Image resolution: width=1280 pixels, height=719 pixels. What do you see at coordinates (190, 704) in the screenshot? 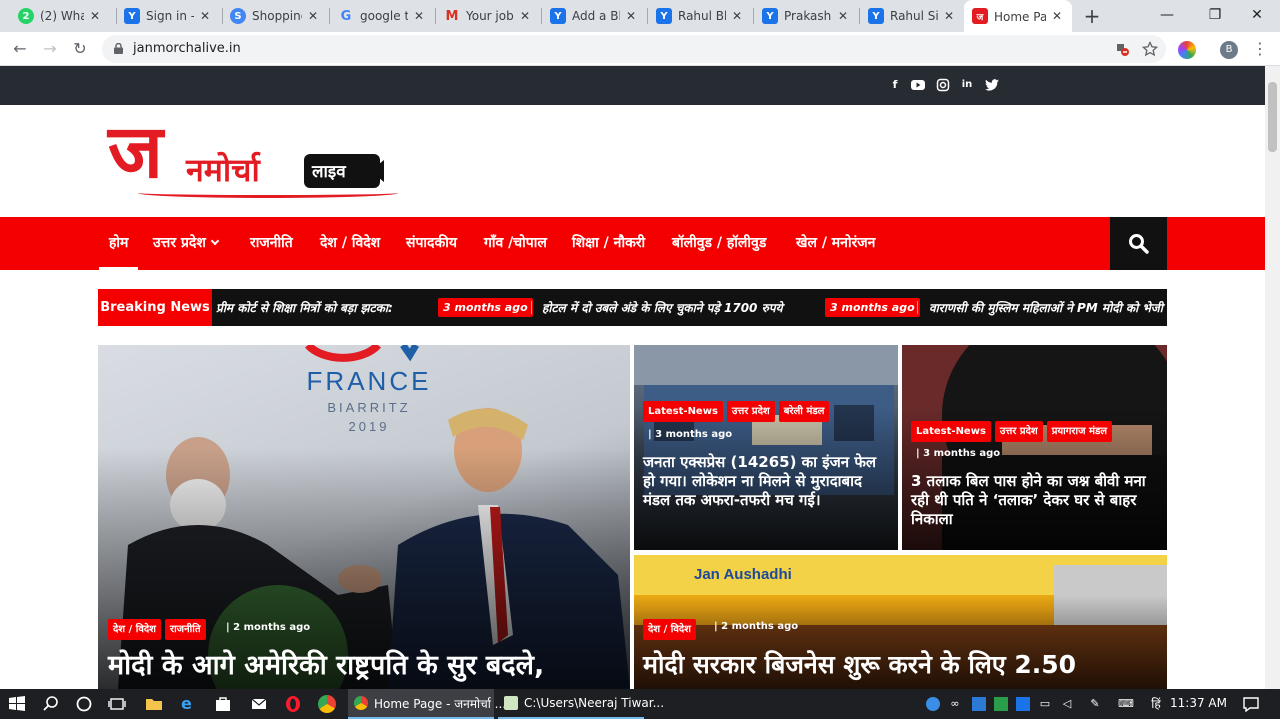
I see `edge-icon: e` at bounding box center [190, 704].